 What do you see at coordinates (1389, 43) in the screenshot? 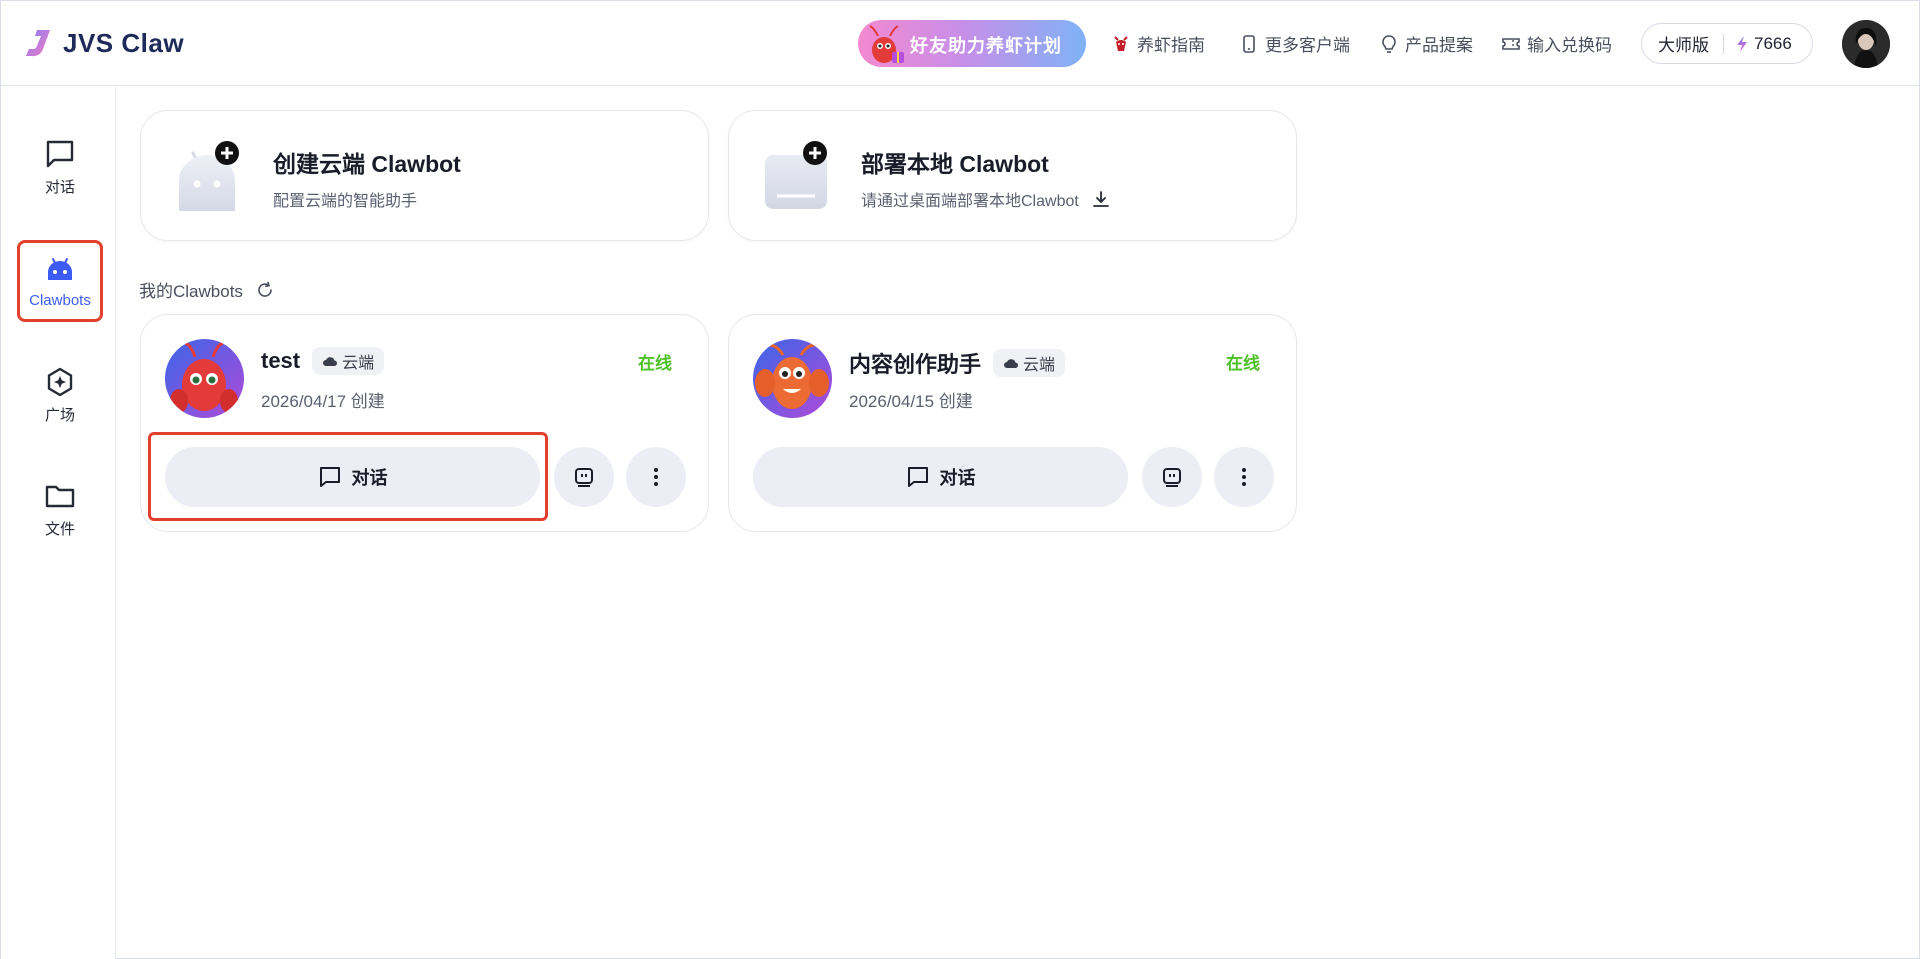
I see `lightbulb-icon` at bounding box center [1389, 43].